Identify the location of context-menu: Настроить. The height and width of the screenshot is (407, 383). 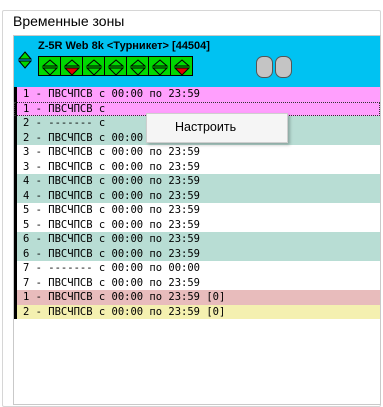
(217, 128).